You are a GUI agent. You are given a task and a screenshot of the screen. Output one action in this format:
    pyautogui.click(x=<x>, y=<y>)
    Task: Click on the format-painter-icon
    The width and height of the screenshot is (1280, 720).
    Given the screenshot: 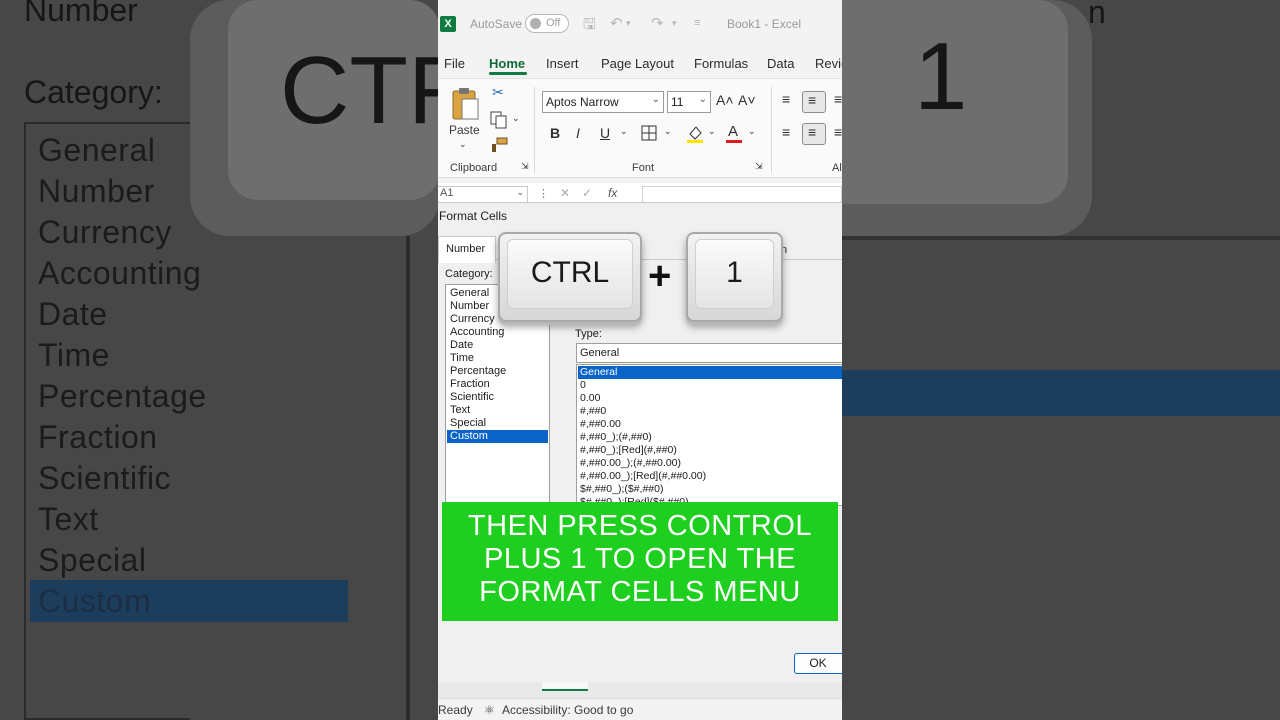 What is the action you would take?
    pyautogui.click(x=499, y=145)
    